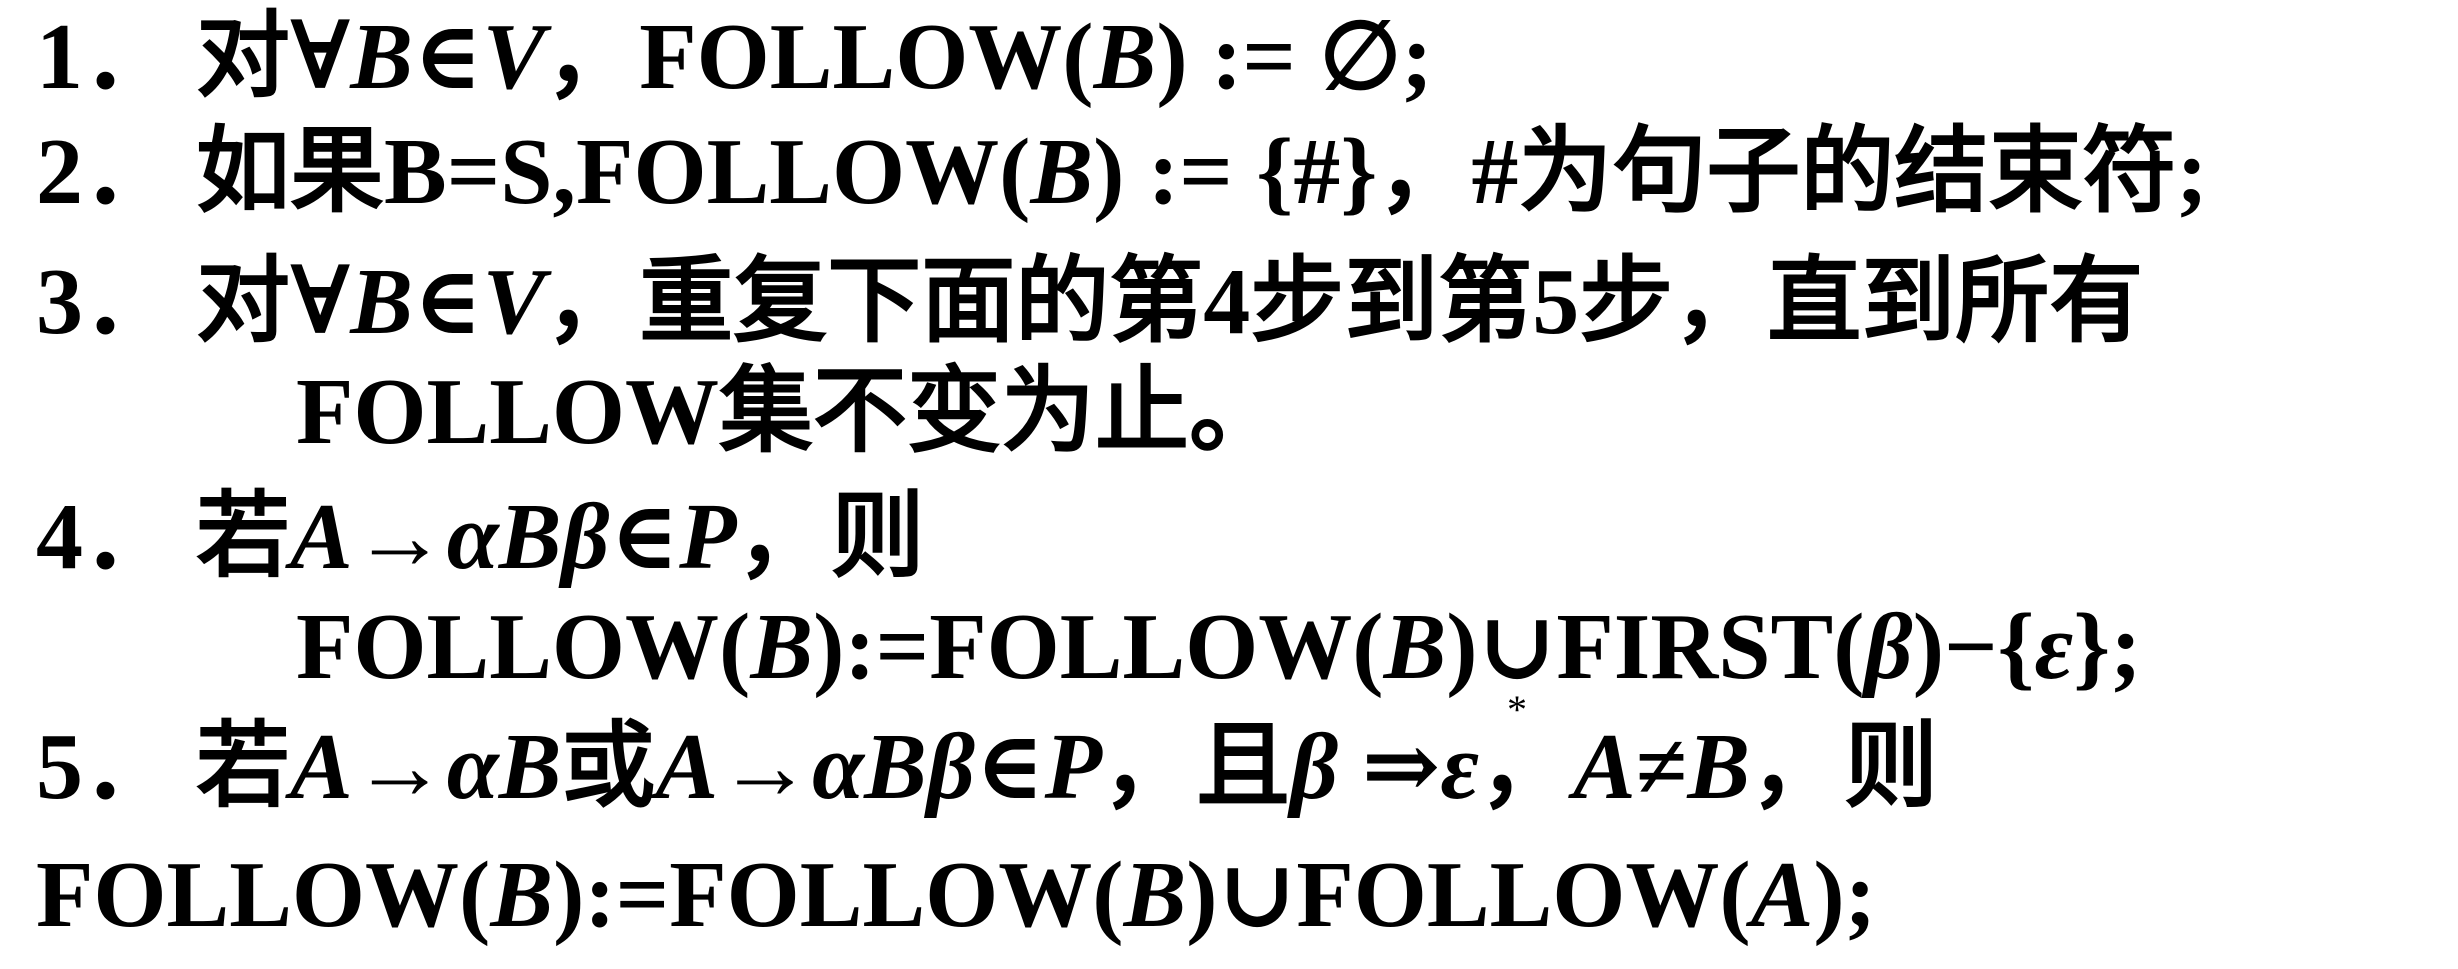 This screenshot has width=2458, height=969. Describe the element at coordinates (107, 172) in the screenshot. I see `step-number: 2．` at that location.